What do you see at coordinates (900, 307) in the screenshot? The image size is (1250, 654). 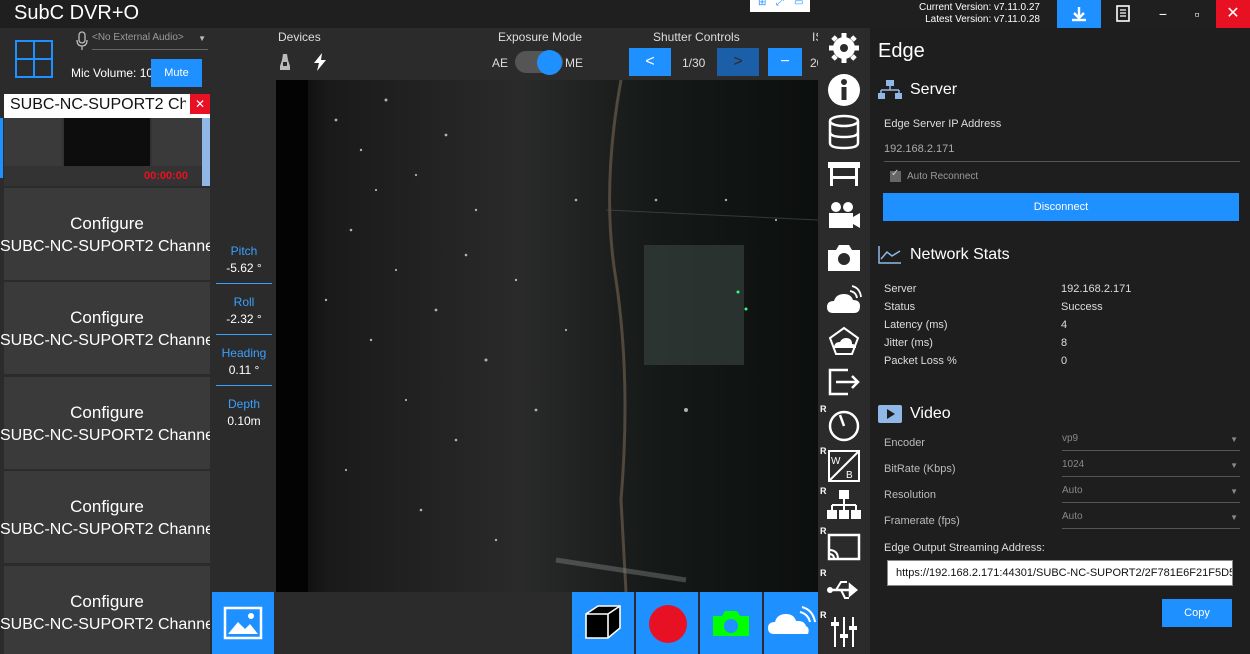 I see `stat-label: Status` at bounding box center [900, 307].